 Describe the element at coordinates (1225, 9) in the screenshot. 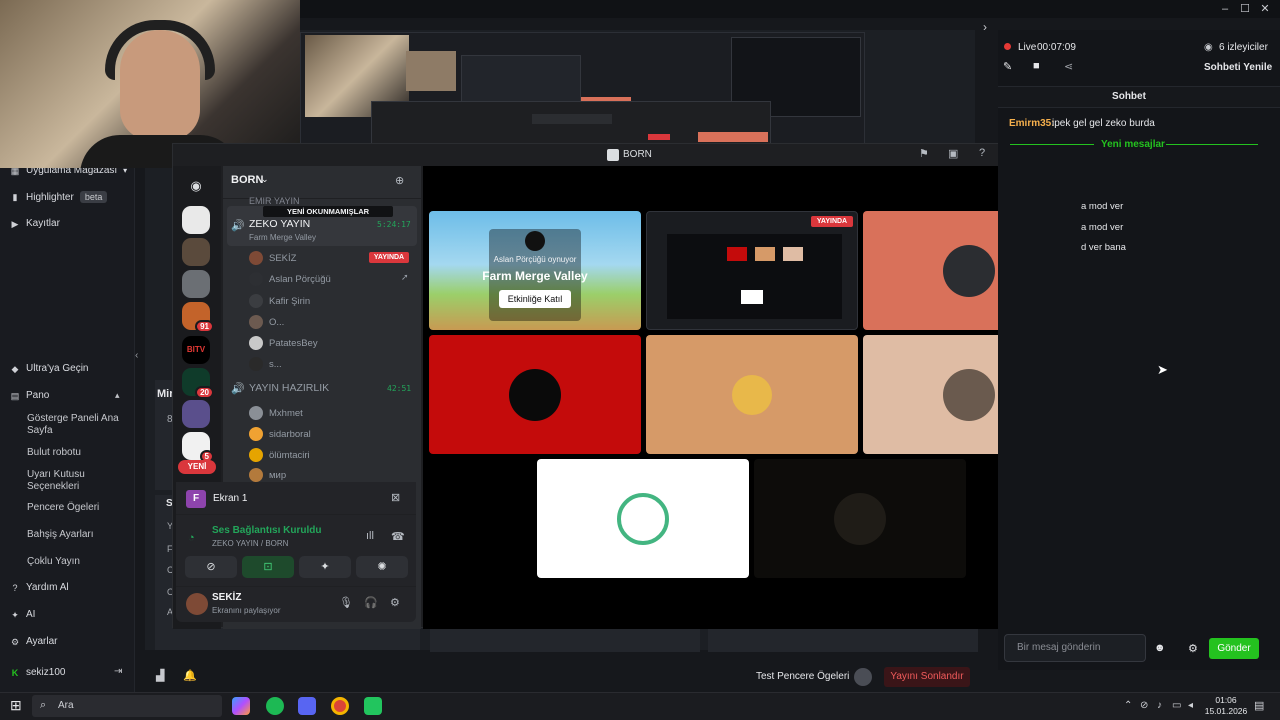

I see `minimize-icon: –` at that location.